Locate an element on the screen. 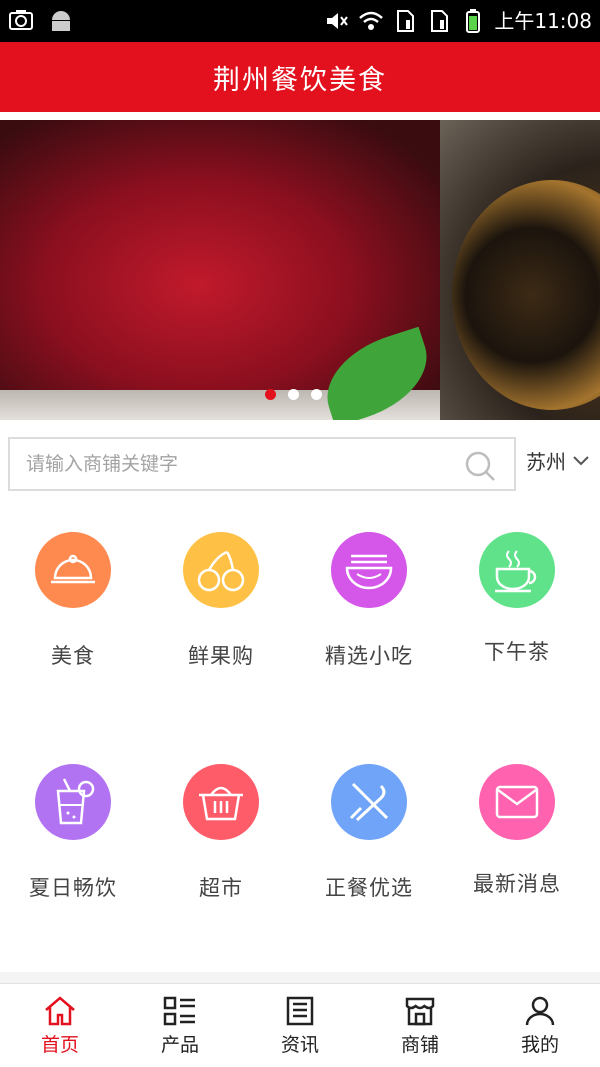  category-icon-bg is located at coordinates (73, 570).